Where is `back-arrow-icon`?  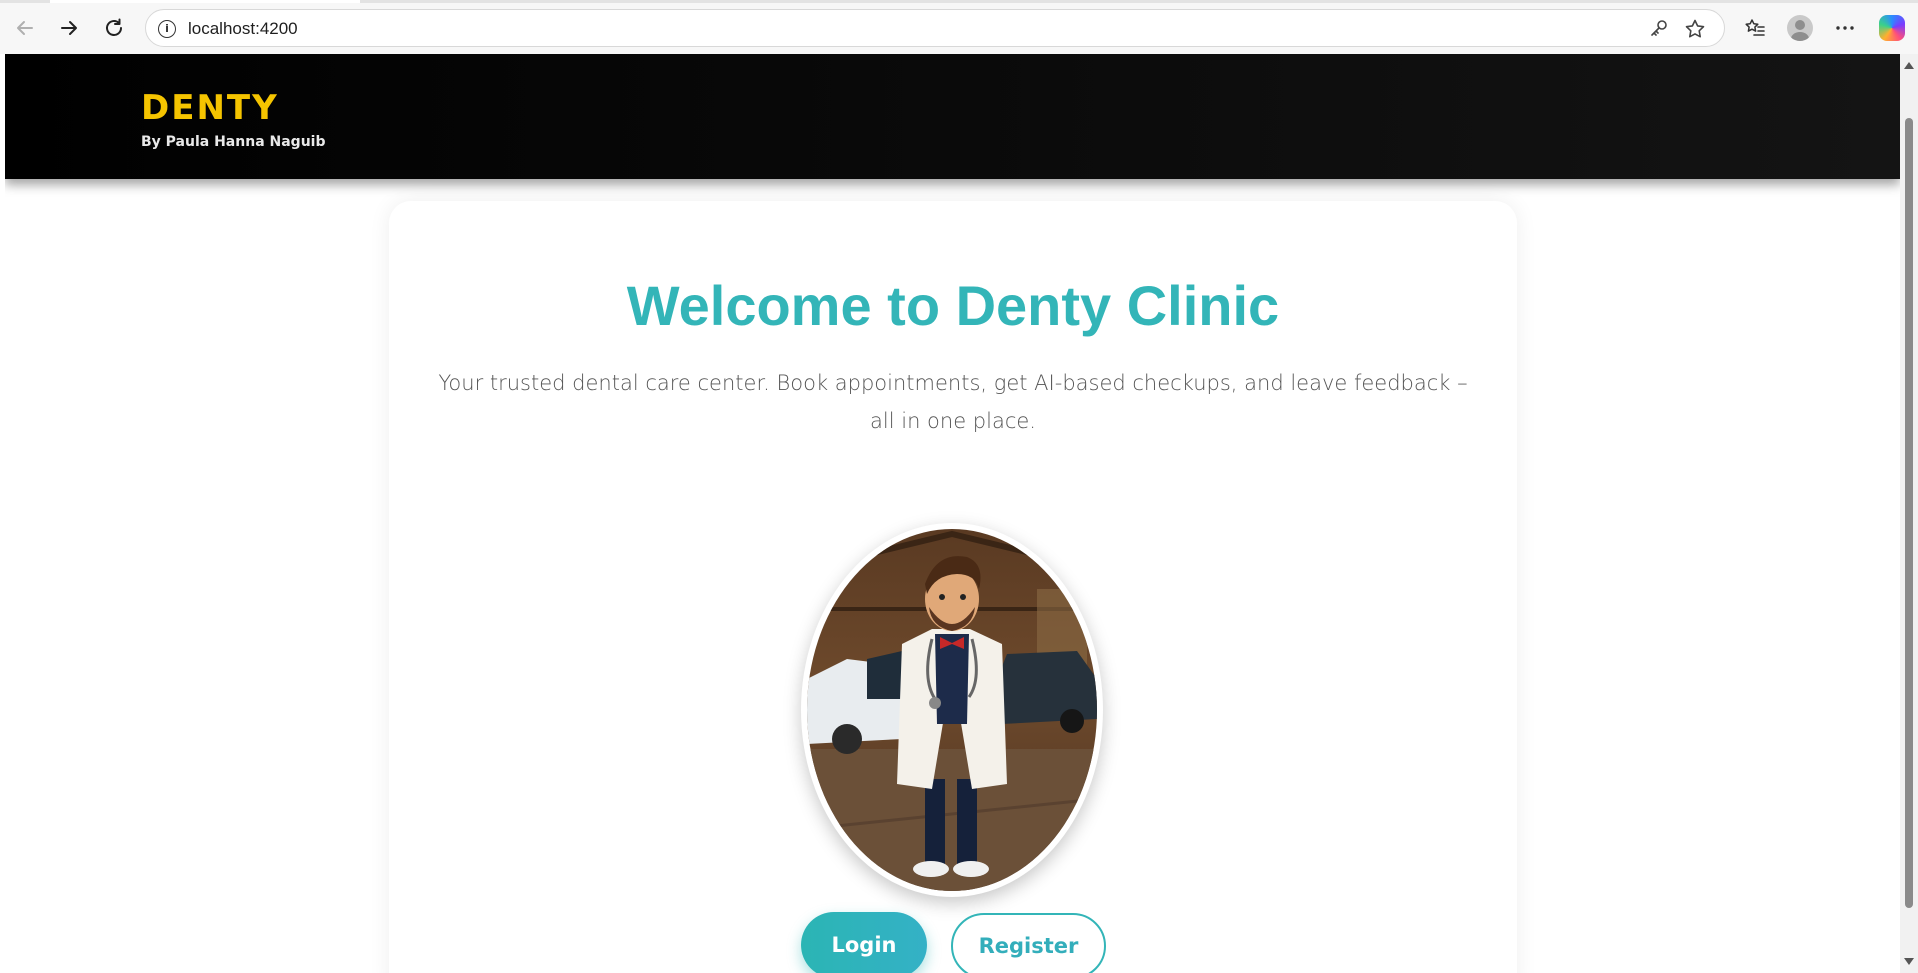
back-arrow-icon is located at coordinates (25, 28).